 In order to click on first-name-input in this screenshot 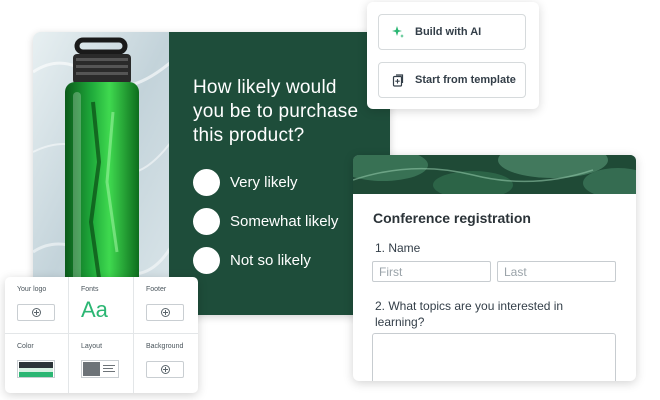, I will do `click(431, 271)`.